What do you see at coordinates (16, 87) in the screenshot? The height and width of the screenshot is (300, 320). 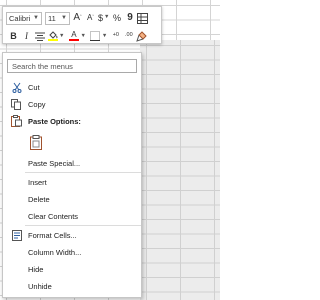 I see `scissors-icon` at bounding box center [16, 87].